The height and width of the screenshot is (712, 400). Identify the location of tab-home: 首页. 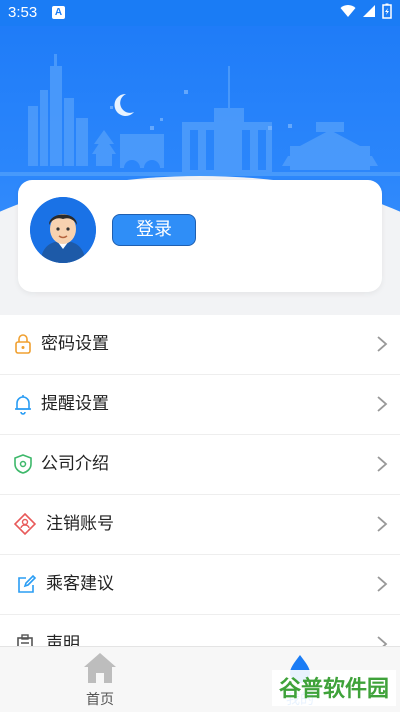
(100, 679).